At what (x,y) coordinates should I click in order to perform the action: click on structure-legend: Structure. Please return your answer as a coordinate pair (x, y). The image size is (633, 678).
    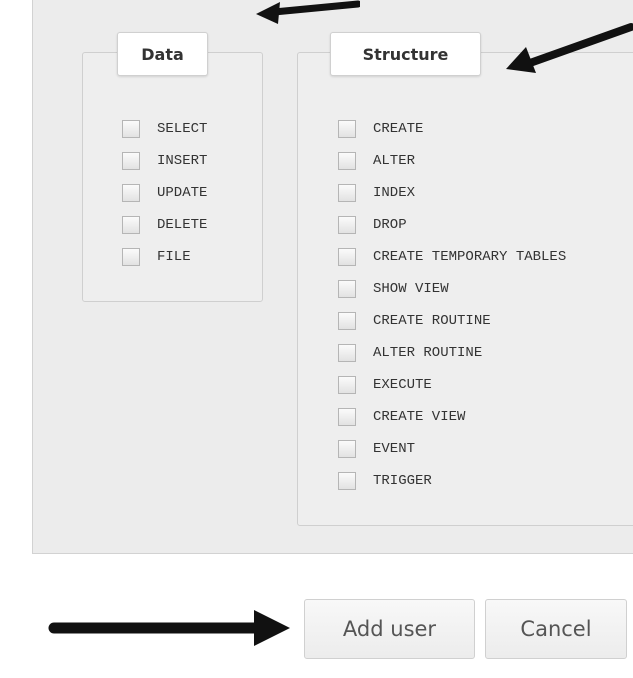
    Looking at the image, I should click on (405, 54).